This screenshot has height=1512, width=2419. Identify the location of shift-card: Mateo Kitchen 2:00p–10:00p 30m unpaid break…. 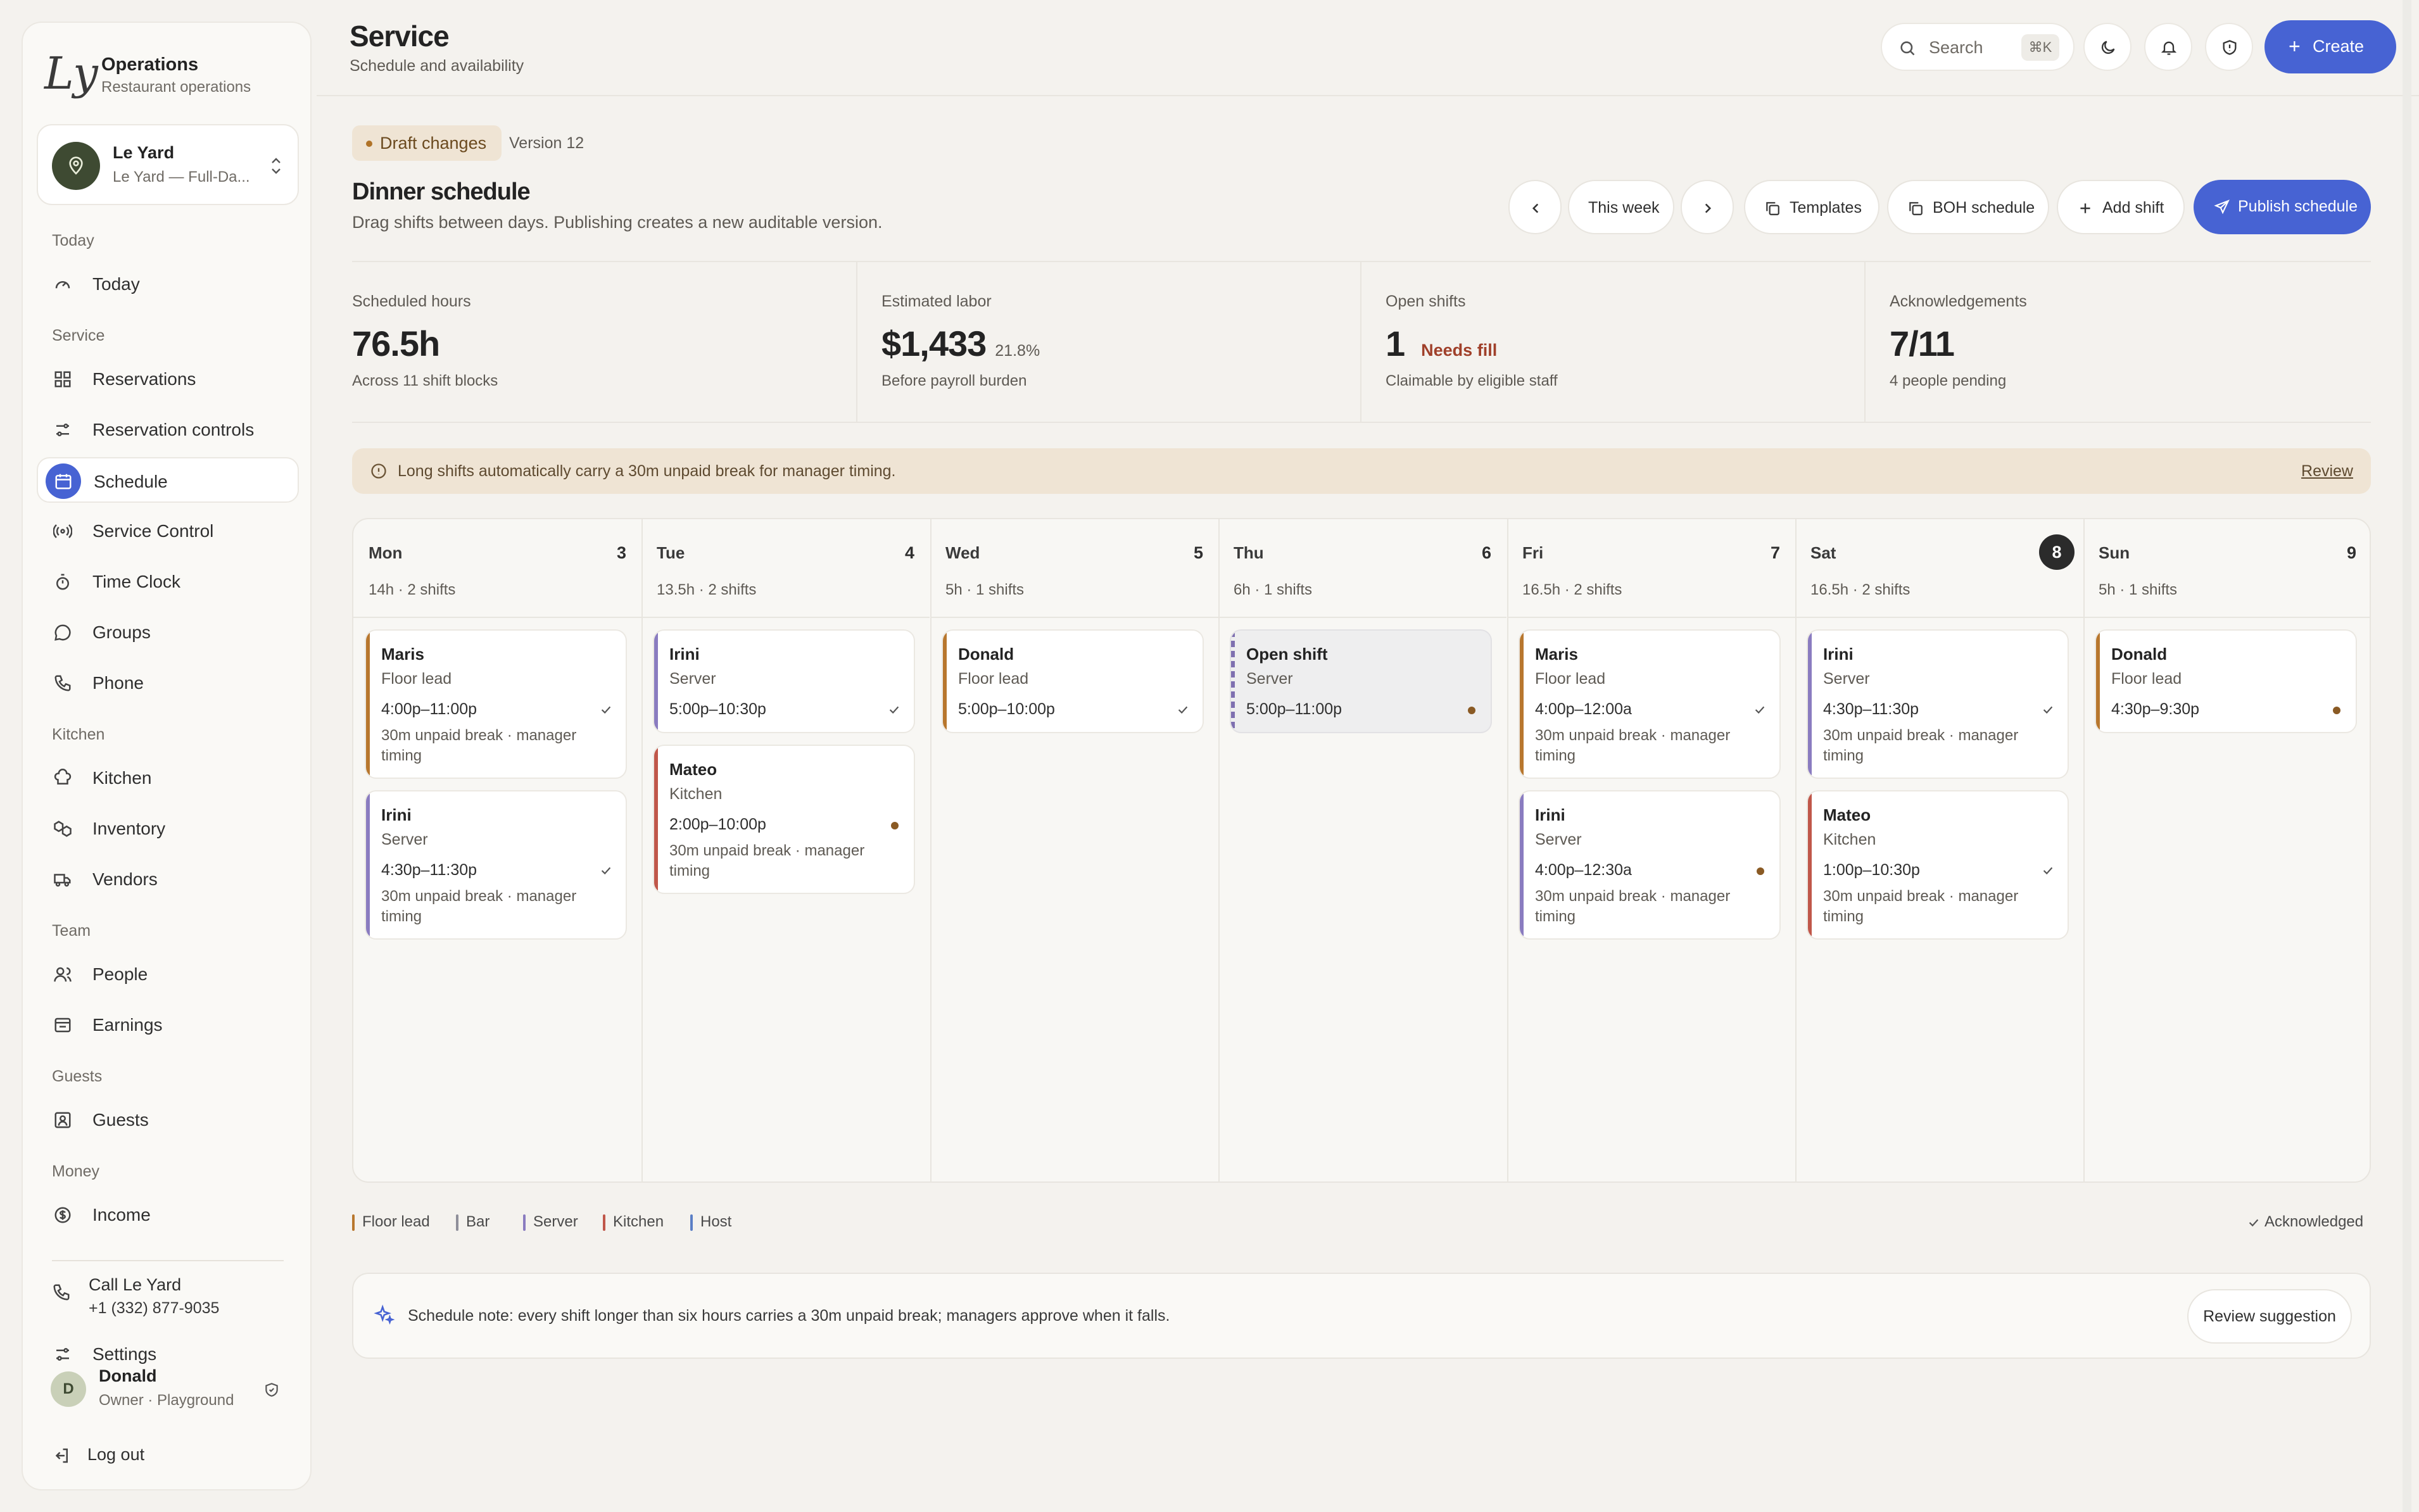
(784, 819).